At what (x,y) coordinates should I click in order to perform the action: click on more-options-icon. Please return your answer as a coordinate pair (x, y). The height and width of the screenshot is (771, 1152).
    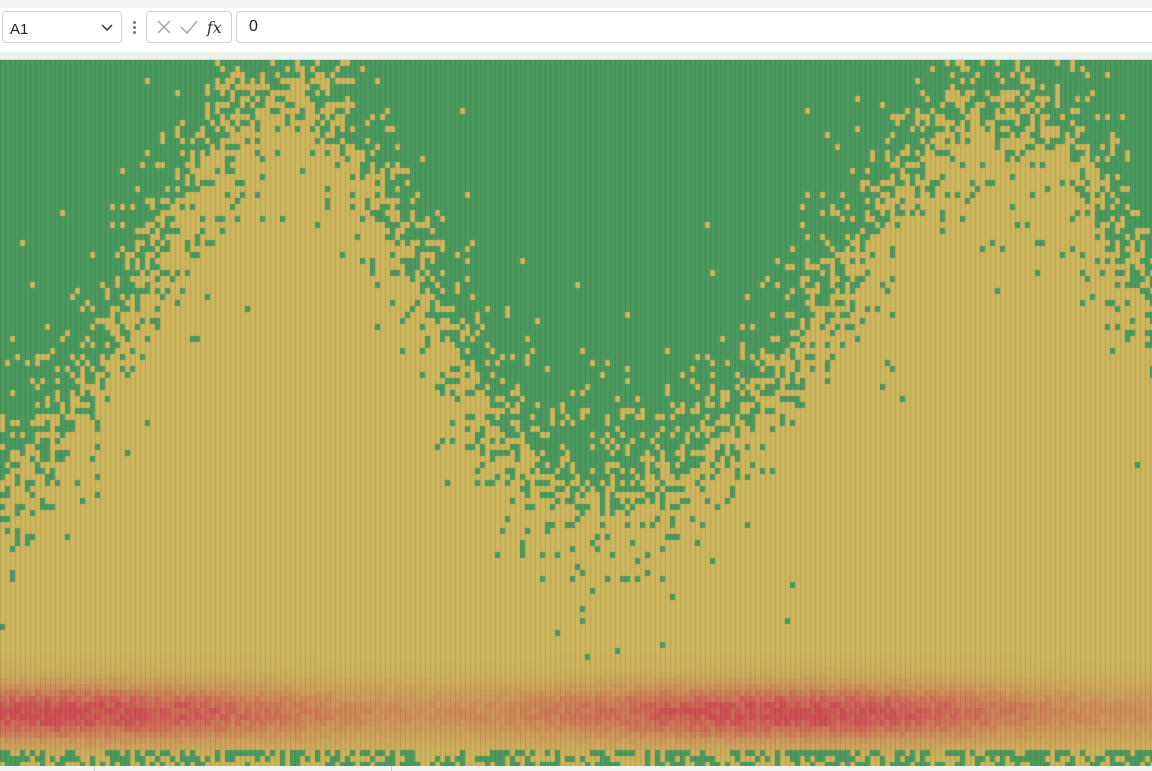
    Looking at the image, I should click on (134, 27).